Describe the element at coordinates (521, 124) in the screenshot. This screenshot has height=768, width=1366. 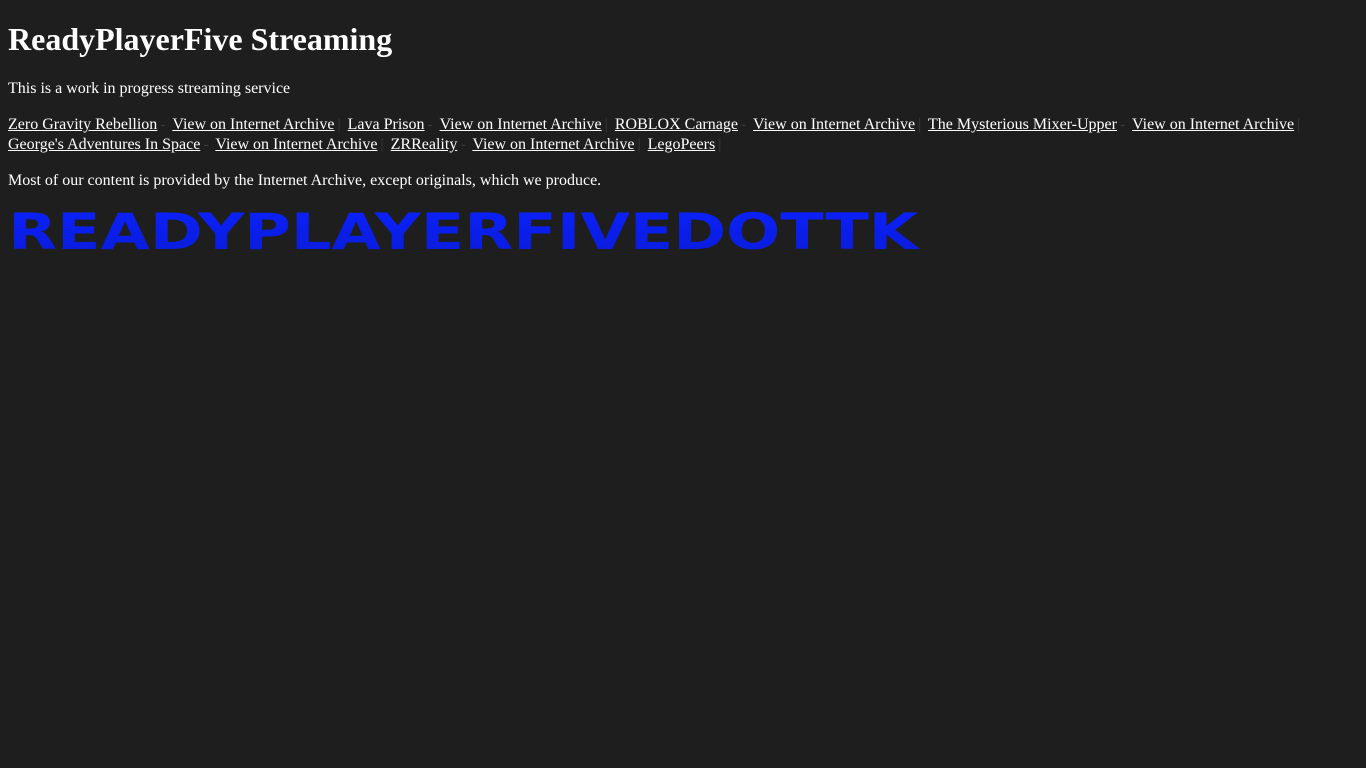
I see `link-ia-lava-prison: View on Internet Archive` at that location.